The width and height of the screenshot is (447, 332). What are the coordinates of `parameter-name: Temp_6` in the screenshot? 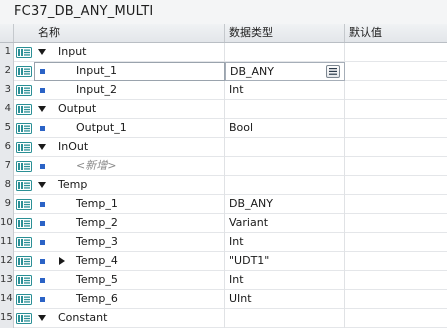 It's located at (97, 298).